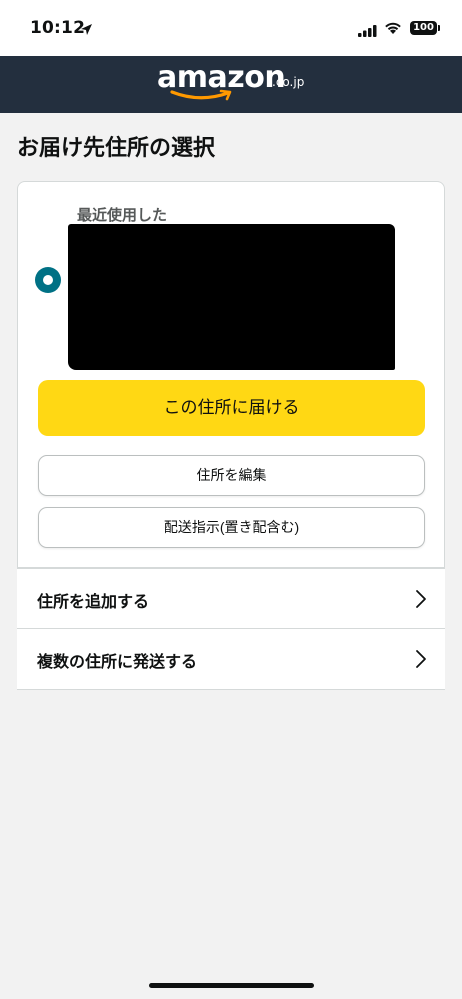  Describe the element at coordinates (58, 28) in the screenshot. I see `status-time: 10:12` at that location.